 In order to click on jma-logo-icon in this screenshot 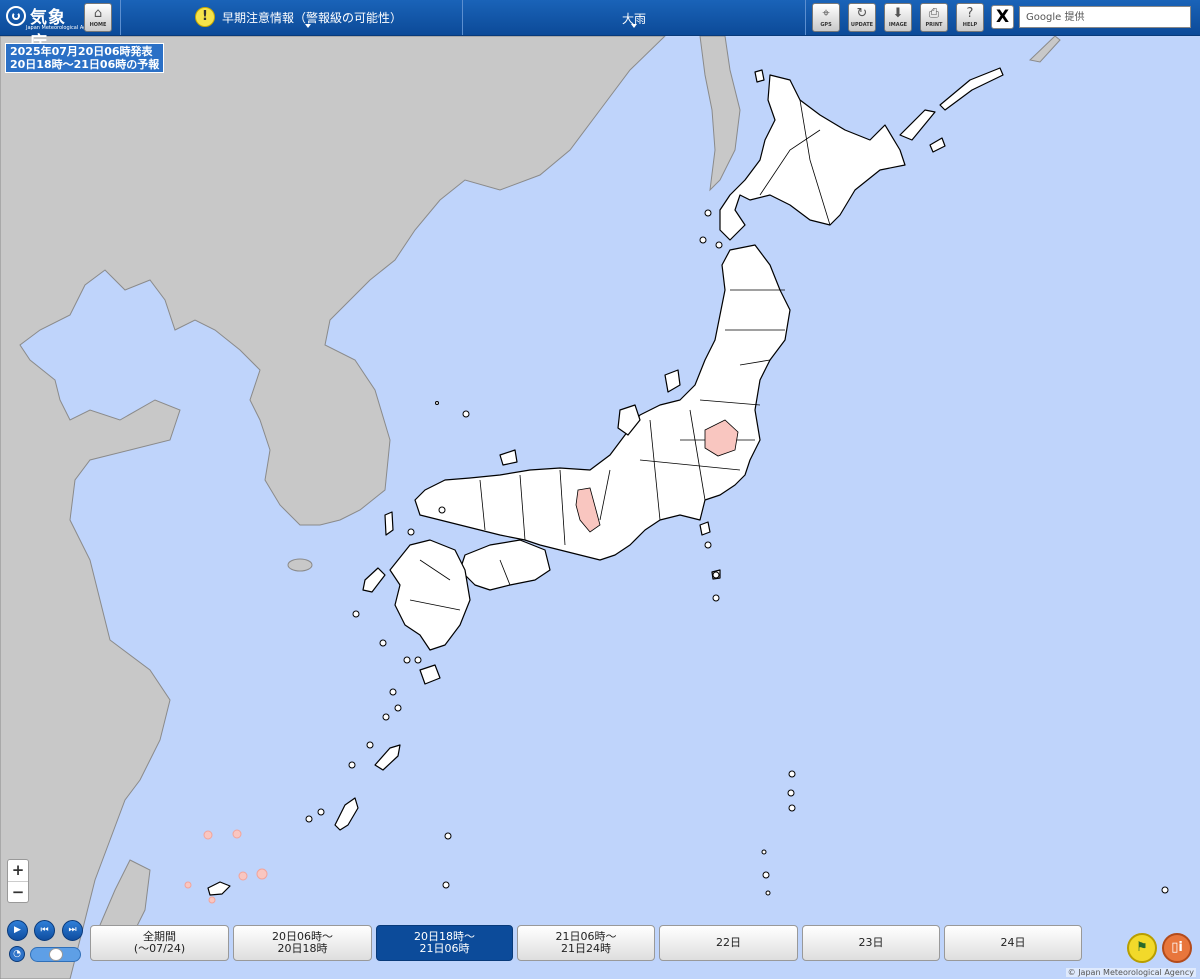, I will do `click(16, 16)`.